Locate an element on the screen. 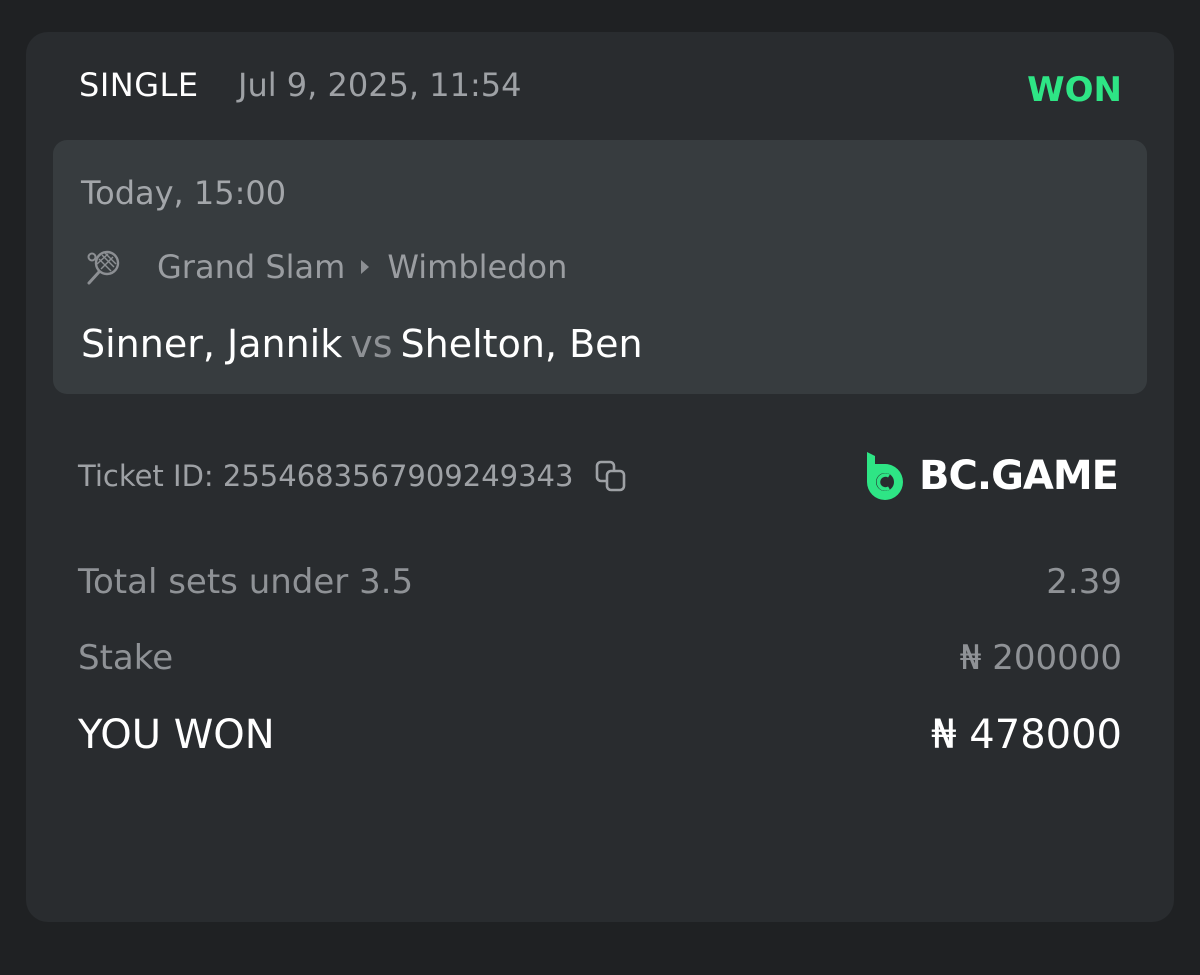  bet-type: SINGLE is located at coordinates (139, 85).